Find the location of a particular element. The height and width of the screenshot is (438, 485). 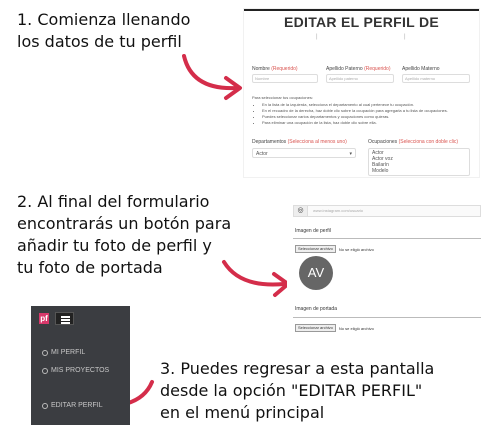

avatar: AV is located at coordinates (316, 273).